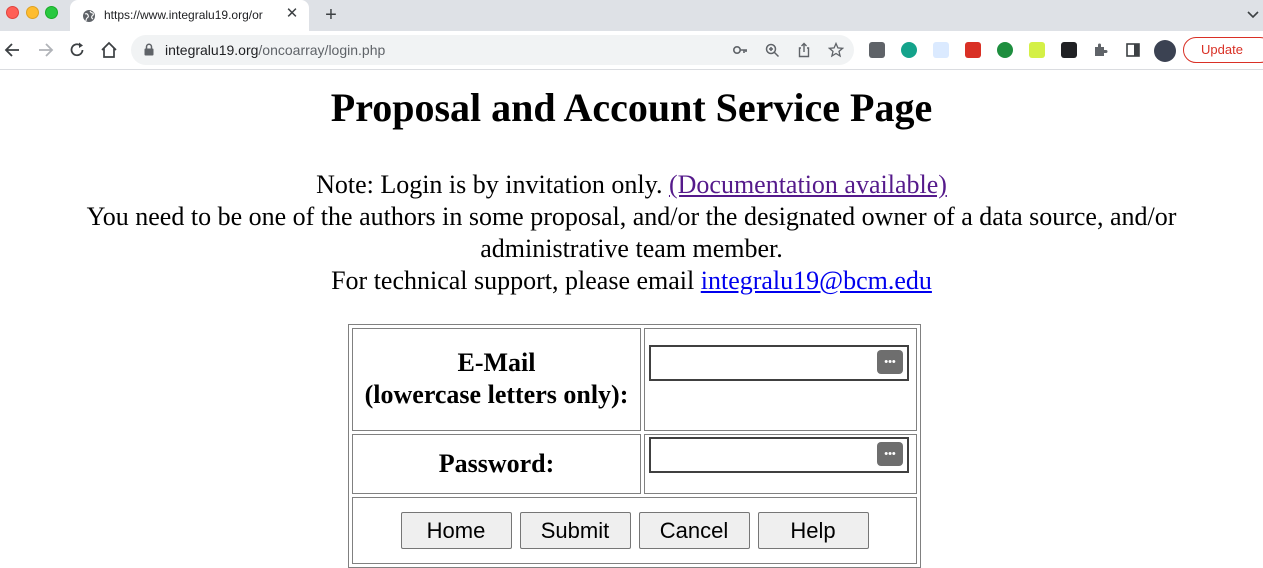  I want to click on password-field, so click(779, 454).